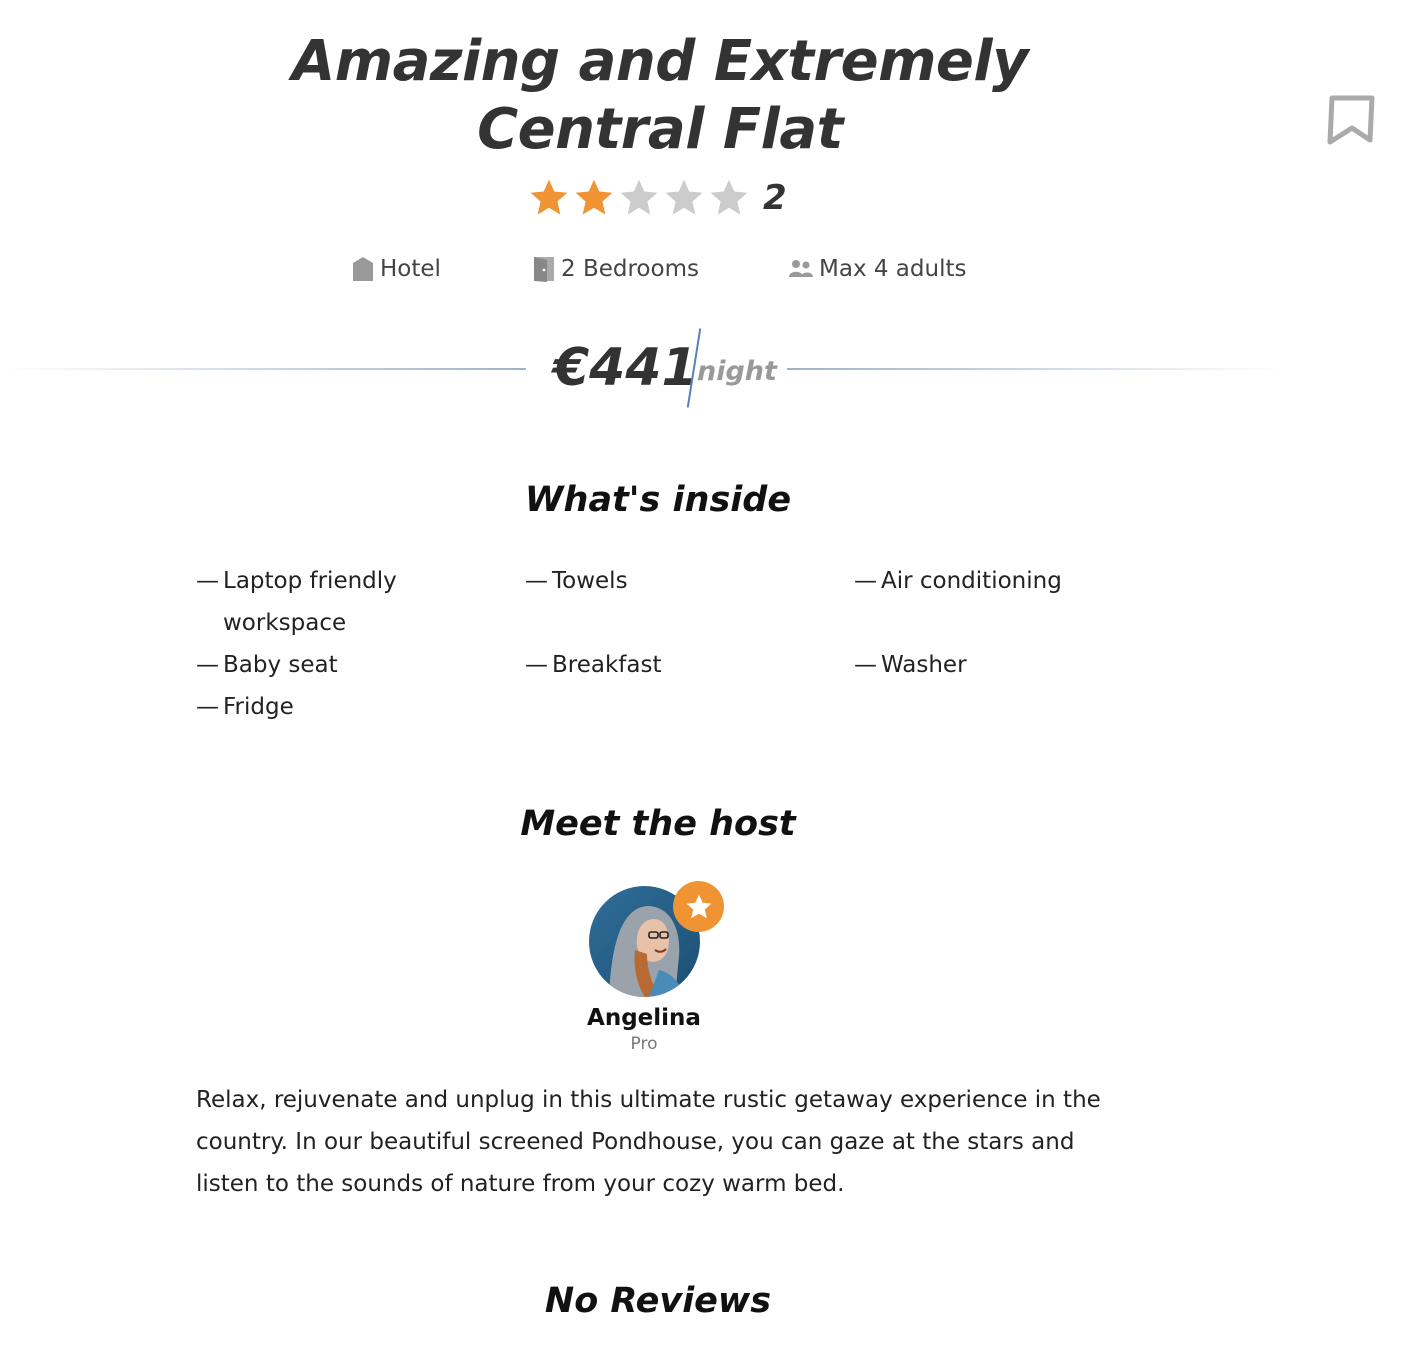  I want to click on list-item: — Towels, so click(689, 602).